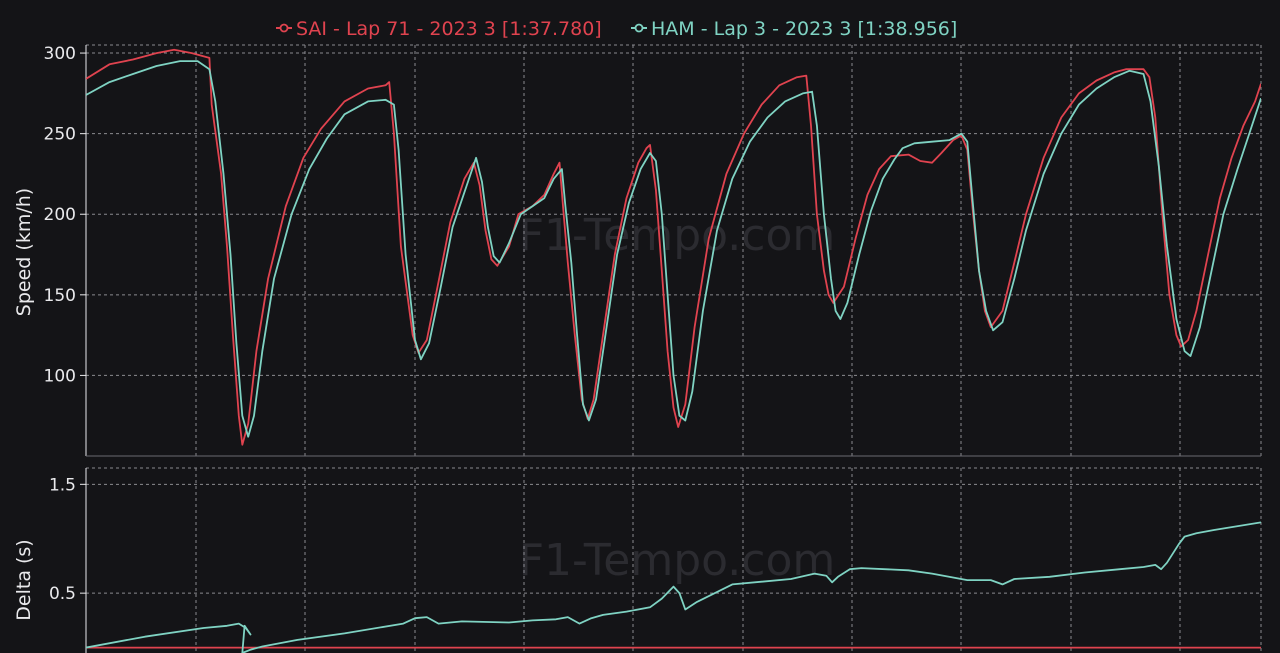 This screenshot has width=1280, height=653. I want to click on speed-ytick-label: 300, so click(60, 54).